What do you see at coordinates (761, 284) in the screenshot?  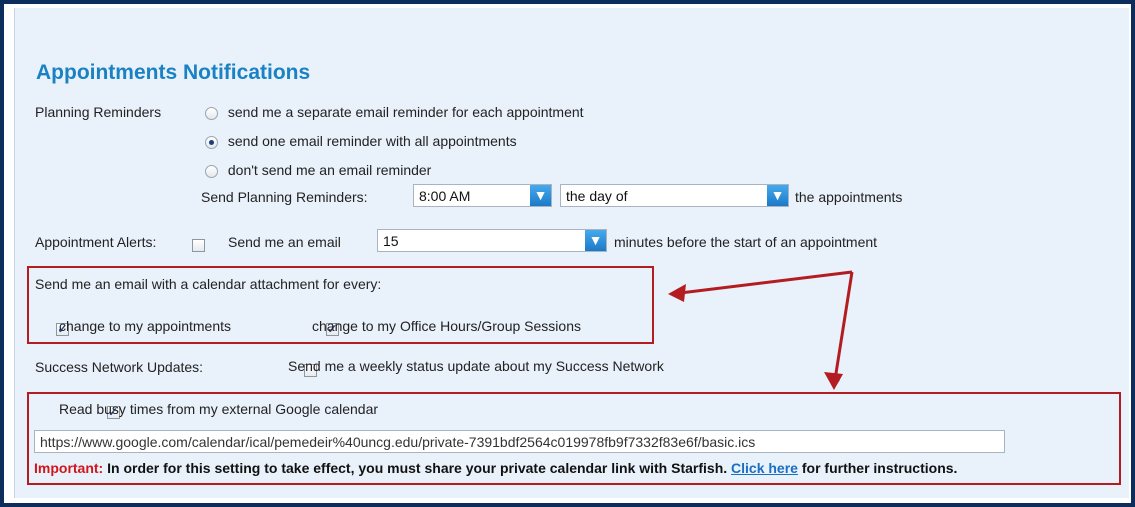 I see `arrow-to-attachment-box` at bounding box center [761, 284].